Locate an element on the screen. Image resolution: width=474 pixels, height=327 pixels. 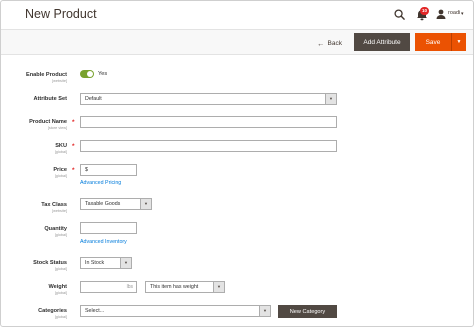
toggle-knob is located at coordinates (90, 74).